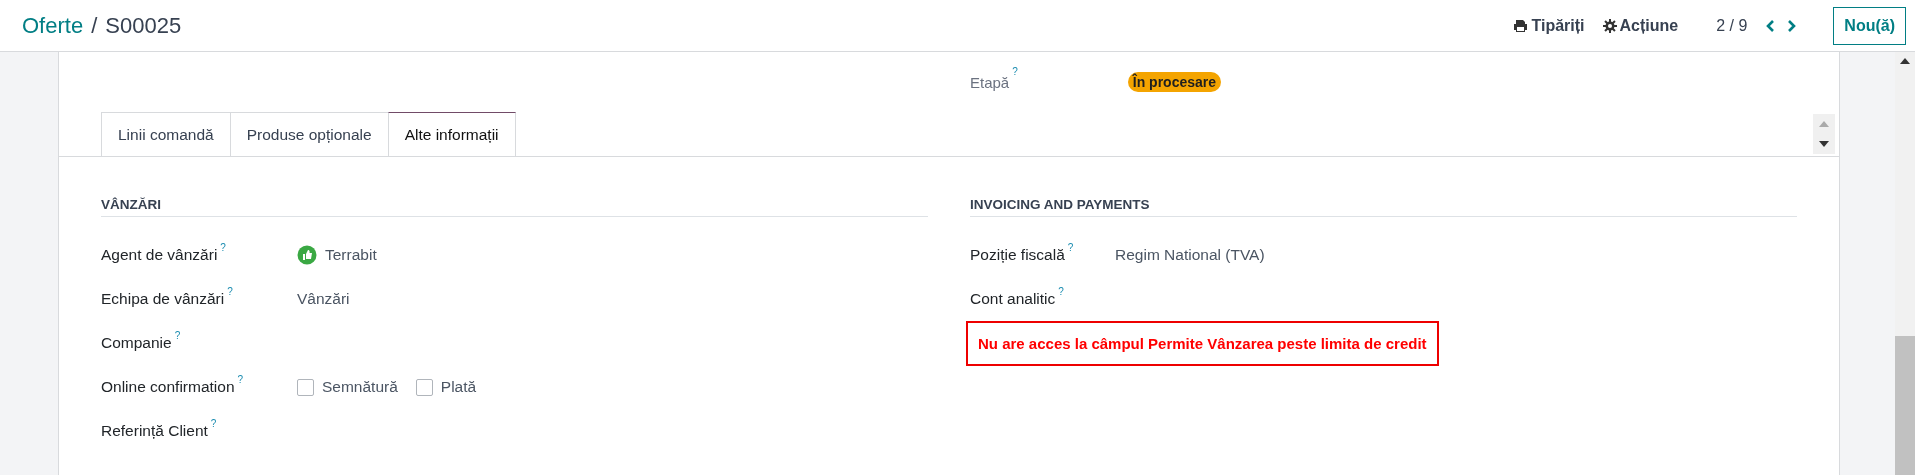 This screenshot has width=1915, height=475. I want to click on error-message: Nu are acces la câmpul Permite Vânzarea peste limita de credit, so click(1202, 343).